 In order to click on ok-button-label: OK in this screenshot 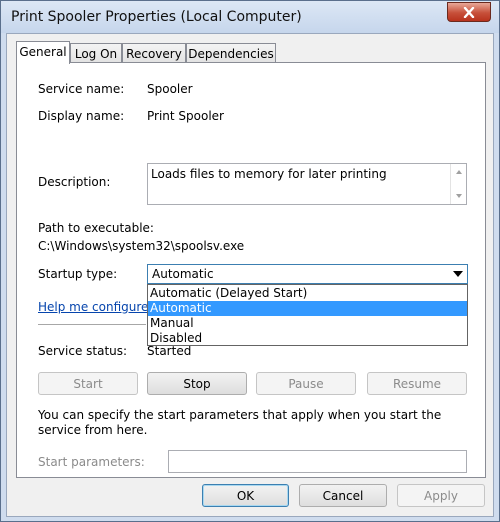, I will do `click(245, 495)`.